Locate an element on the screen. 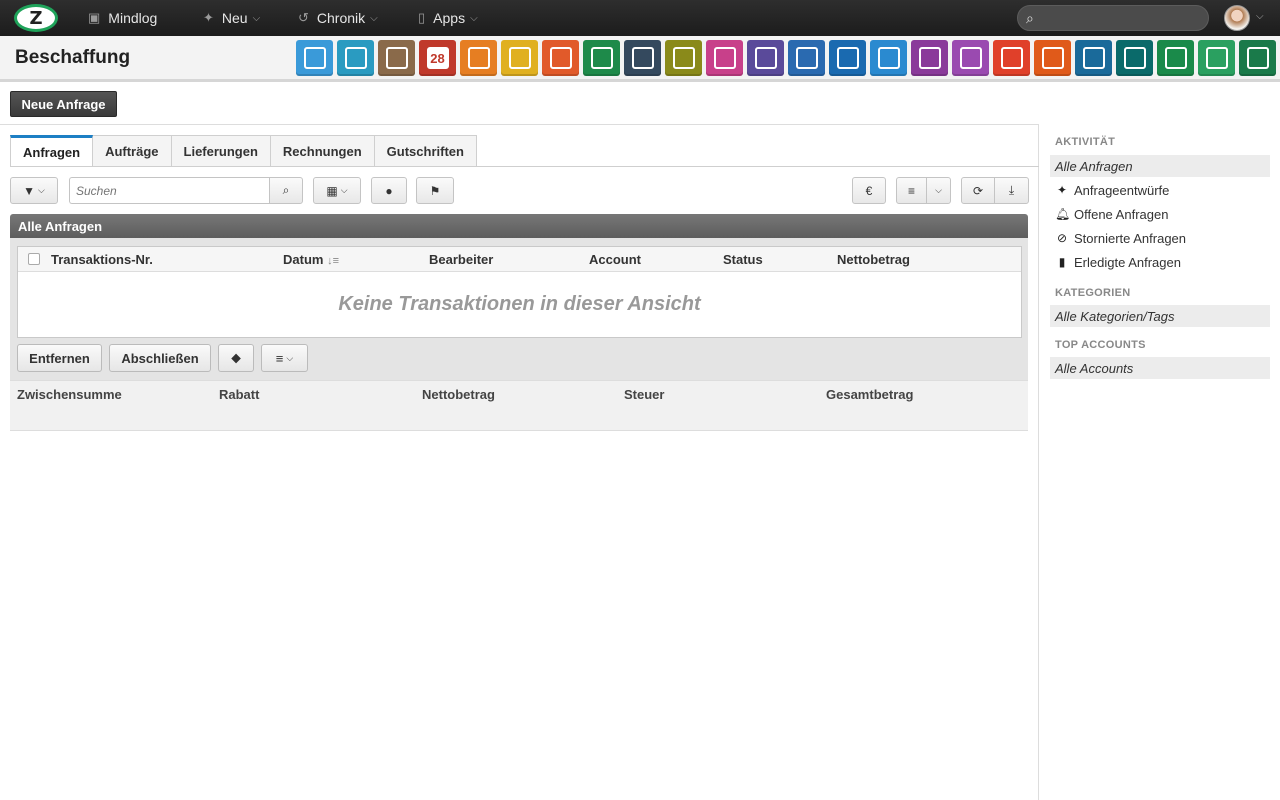 The image size is (1280, 800). timer-app-icon is located at coordinates (478, 58).